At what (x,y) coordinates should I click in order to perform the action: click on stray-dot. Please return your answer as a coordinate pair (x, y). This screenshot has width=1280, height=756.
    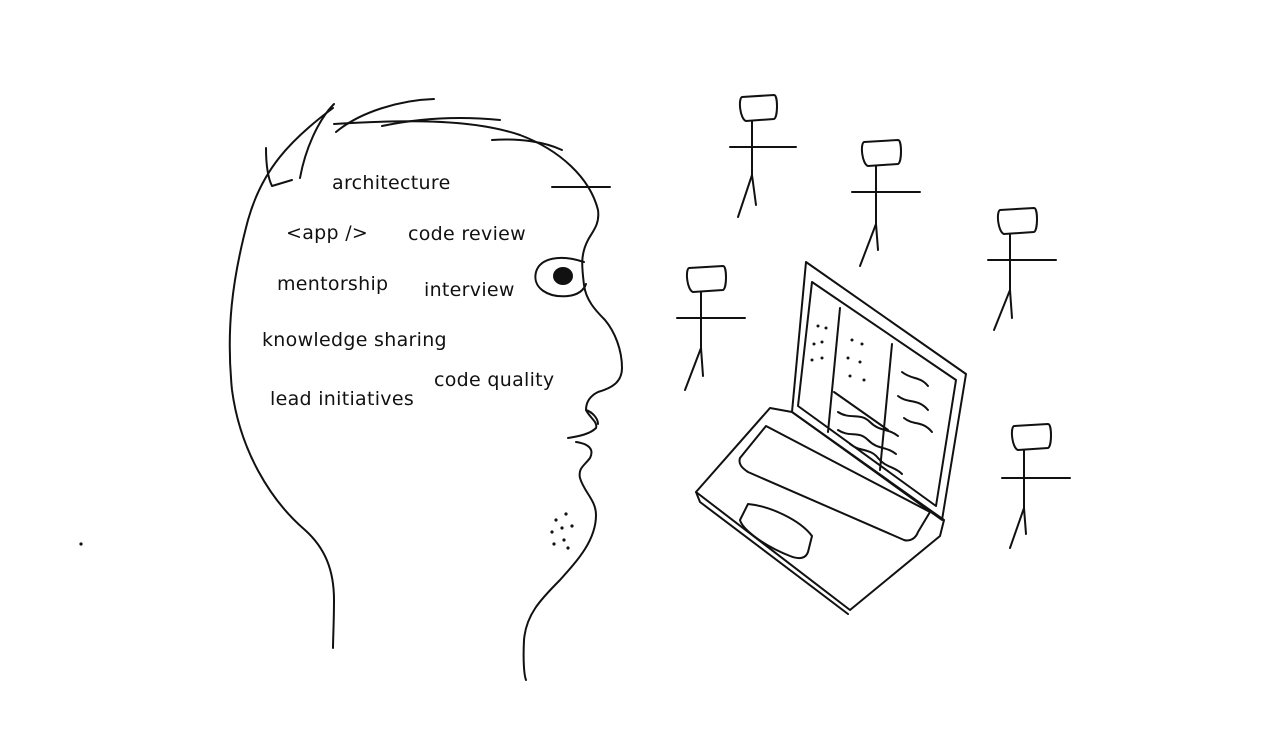
    Looking at the image, I should click on (81, 544).